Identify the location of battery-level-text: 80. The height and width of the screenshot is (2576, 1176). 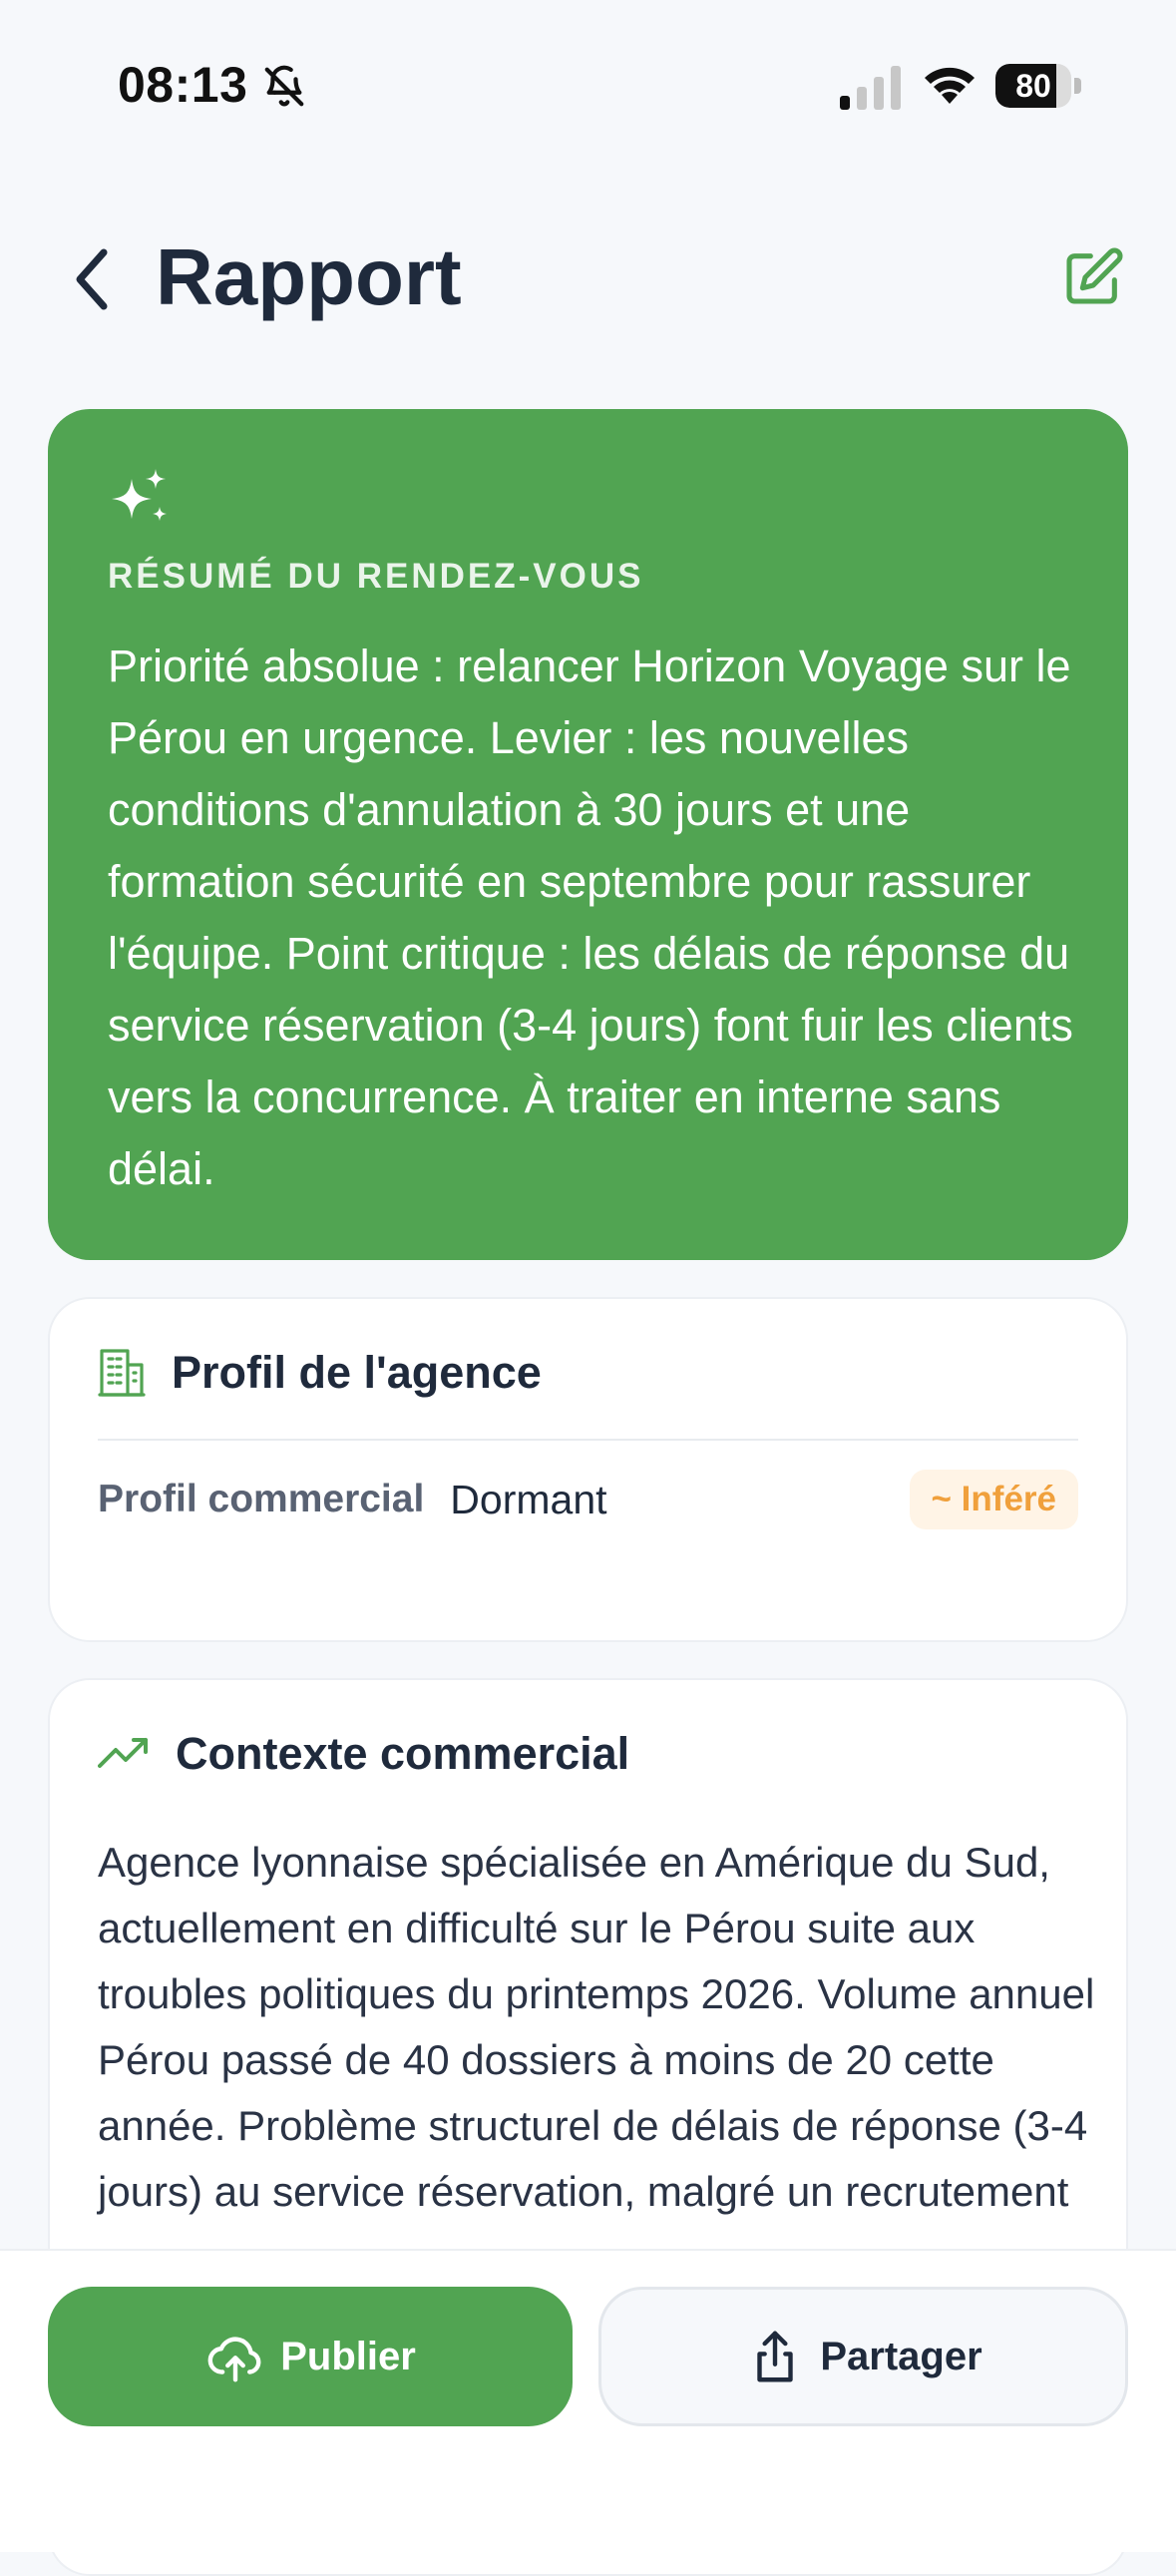
(1033, 86).